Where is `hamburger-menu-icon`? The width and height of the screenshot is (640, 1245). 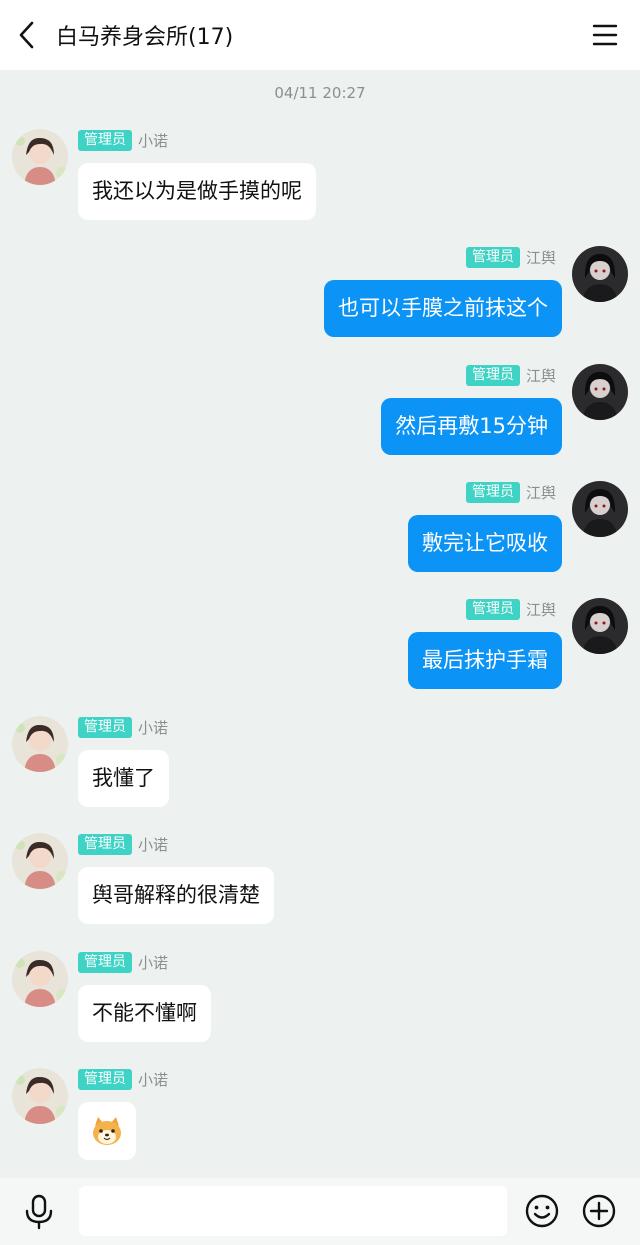 hamburger-menu-icon is located at coordinates (605, 35).